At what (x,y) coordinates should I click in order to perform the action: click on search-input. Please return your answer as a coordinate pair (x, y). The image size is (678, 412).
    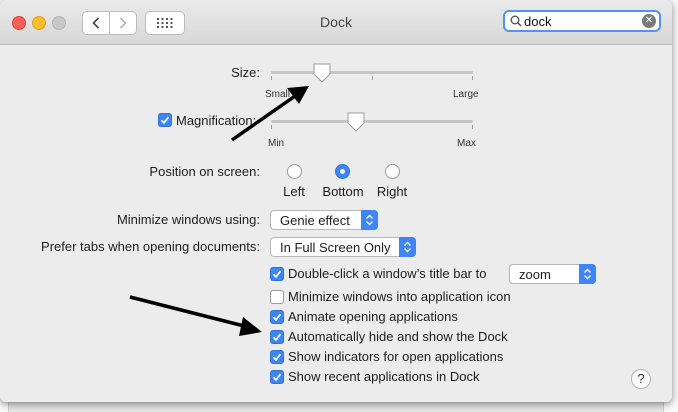
    Looking at the image, I should click on (583, 21).